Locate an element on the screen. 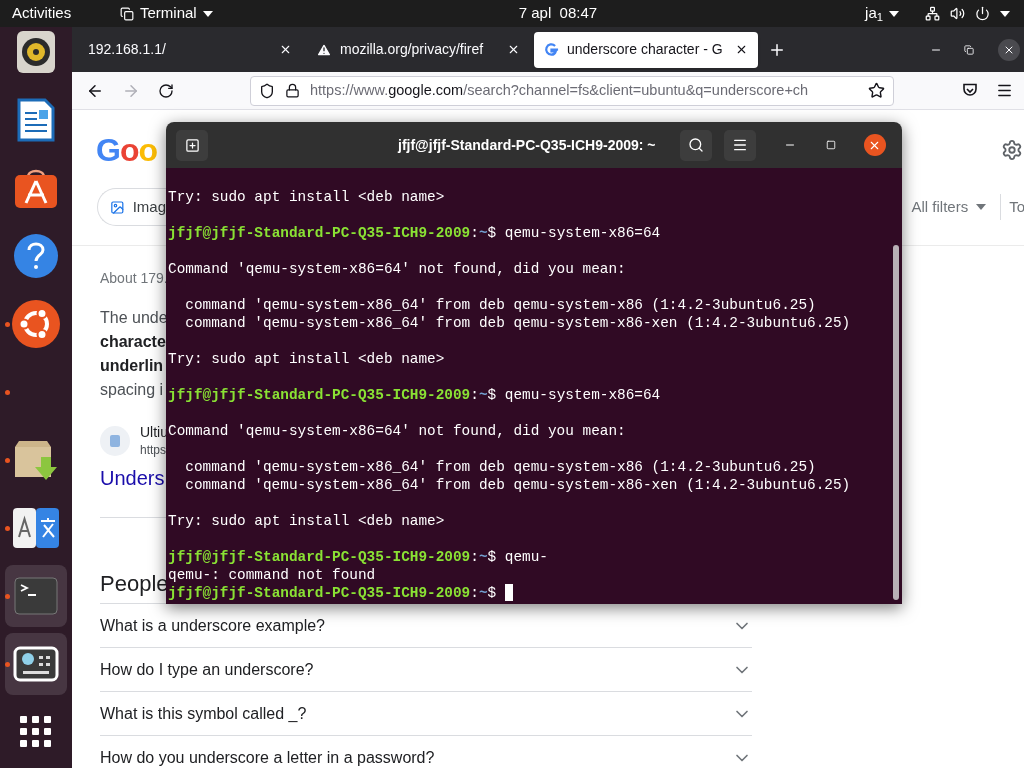  reload-icon is located at coordinates (166, 90).